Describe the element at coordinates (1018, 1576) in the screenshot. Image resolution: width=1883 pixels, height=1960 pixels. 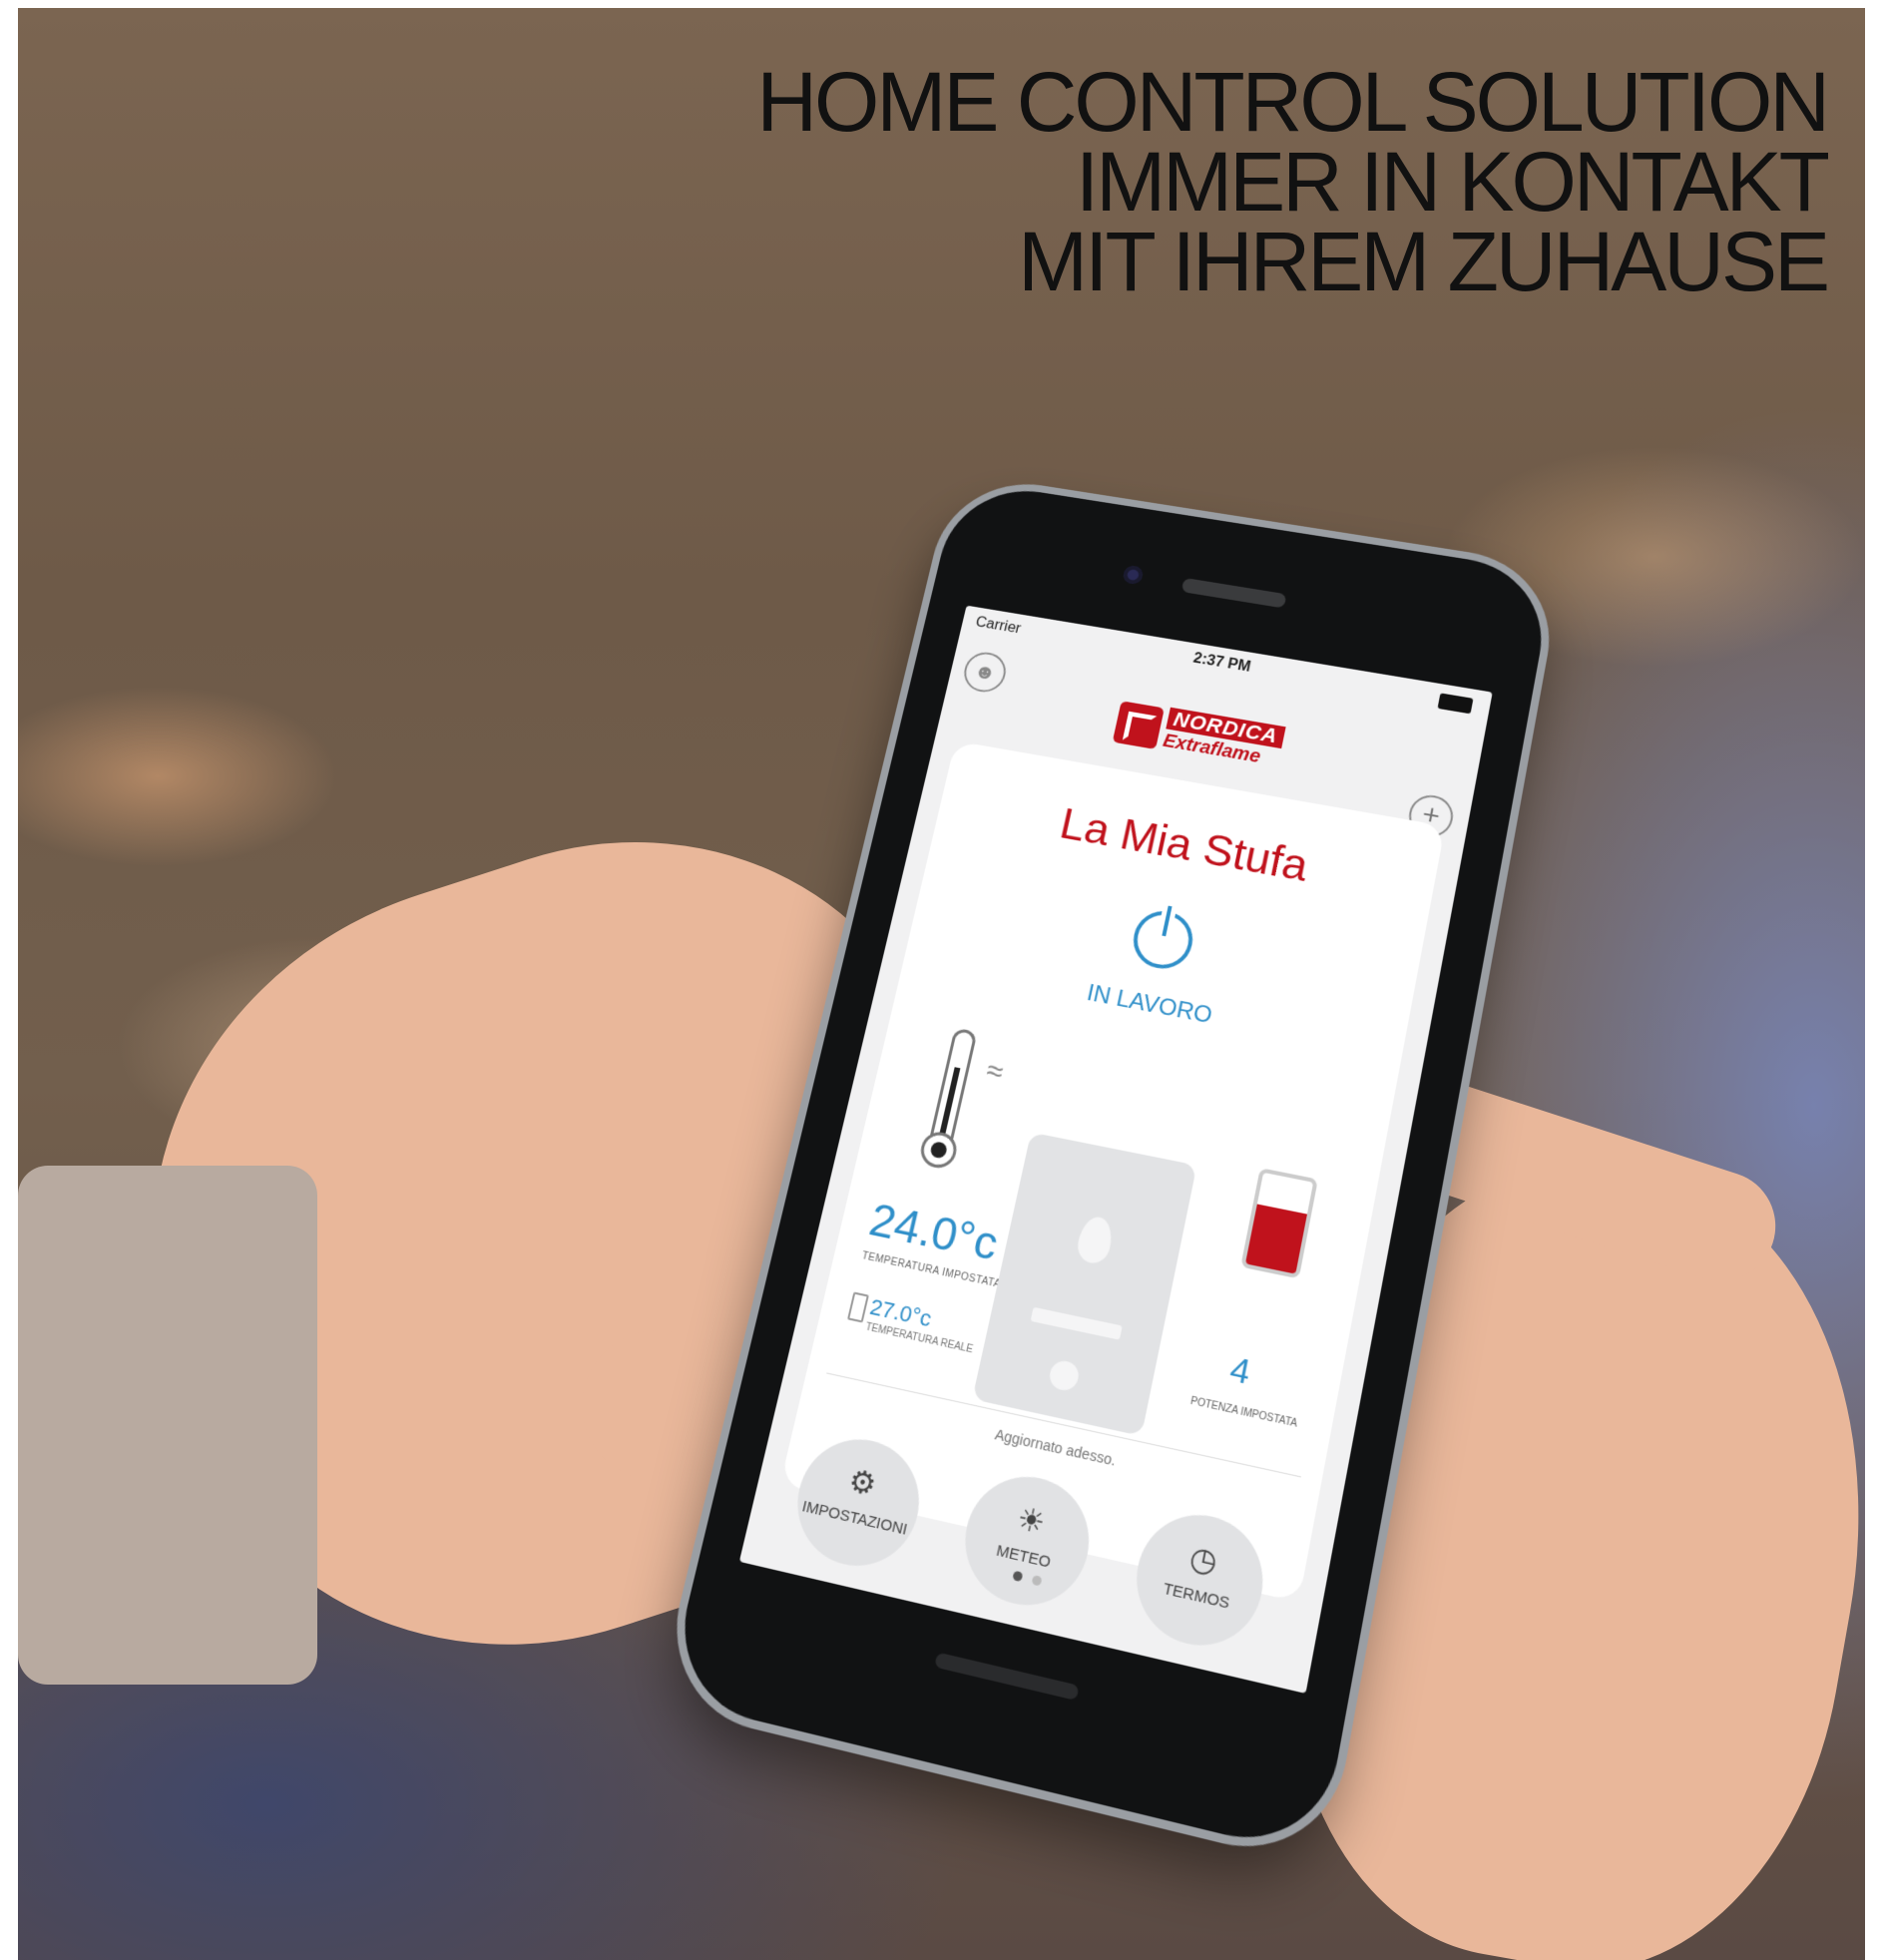
I see `page-dot-active` at that location.